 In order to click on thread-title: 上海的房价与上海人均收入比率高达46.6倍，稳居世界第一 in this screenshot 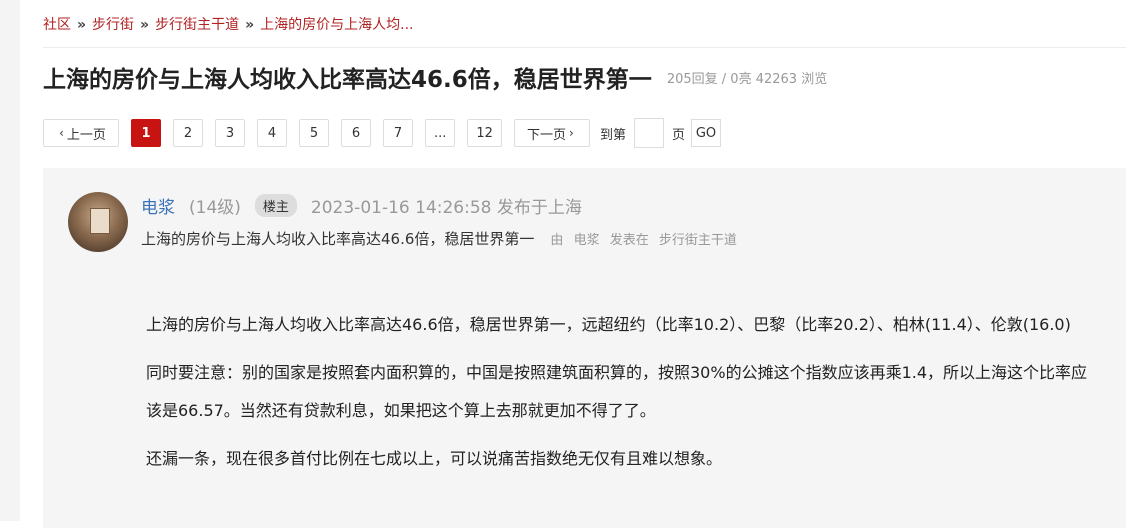, I will do `click(347, 80)`.